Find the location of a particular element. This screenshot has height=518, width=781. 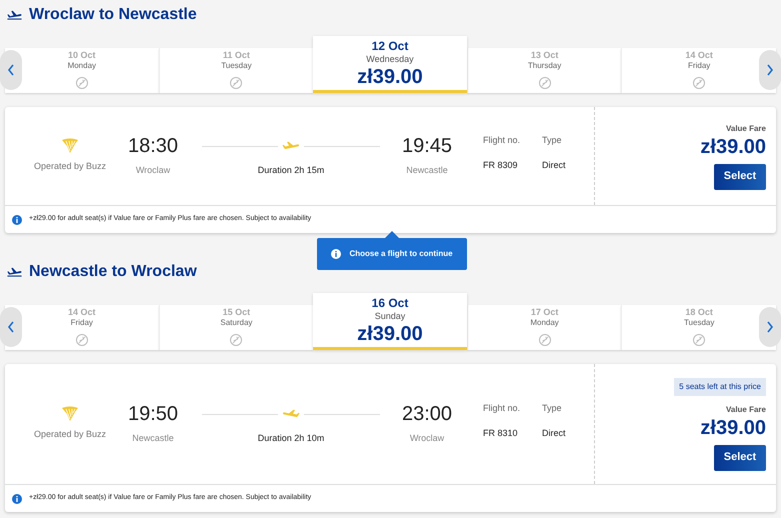

field-value: FR 8310 is located at coordinates (501, 433).